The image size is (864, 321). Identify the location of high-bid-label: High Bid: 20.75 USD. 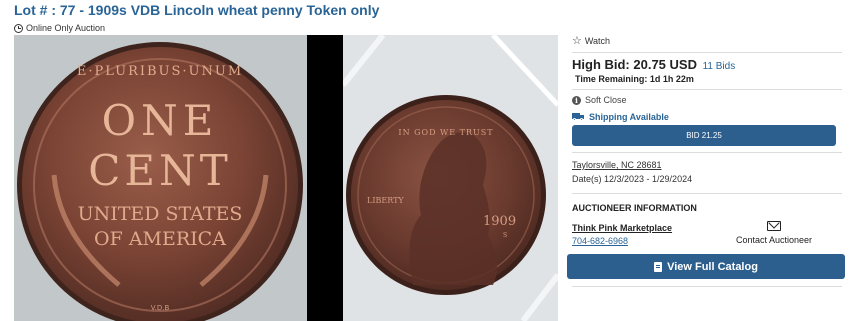
(634, 64).